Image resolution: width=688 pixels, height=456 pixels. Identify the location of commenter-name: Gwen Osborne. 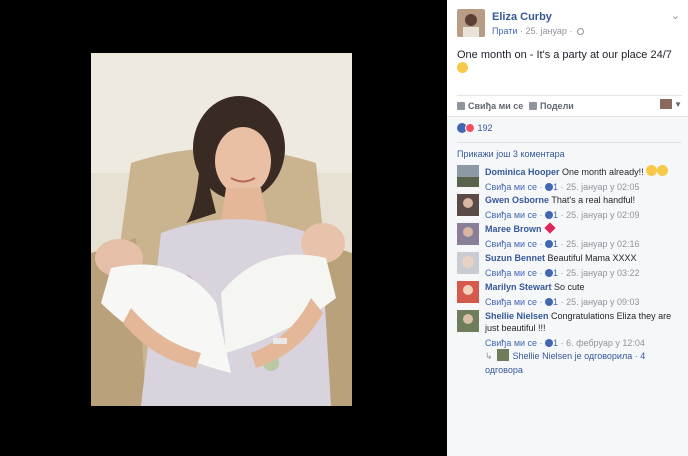
(517, 200).